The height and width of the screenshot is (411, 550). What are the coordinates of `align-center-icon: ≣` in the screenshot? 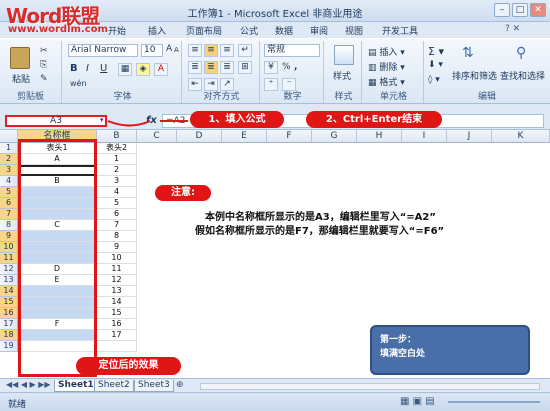 It's located at (211, 67).